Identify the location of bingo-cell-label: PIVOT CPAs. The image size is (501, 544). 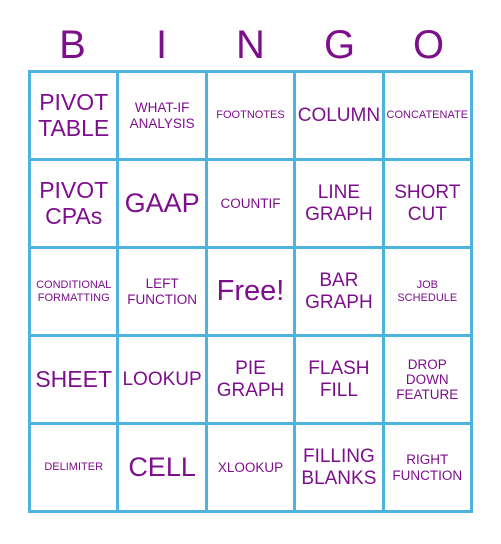
(74, 202).